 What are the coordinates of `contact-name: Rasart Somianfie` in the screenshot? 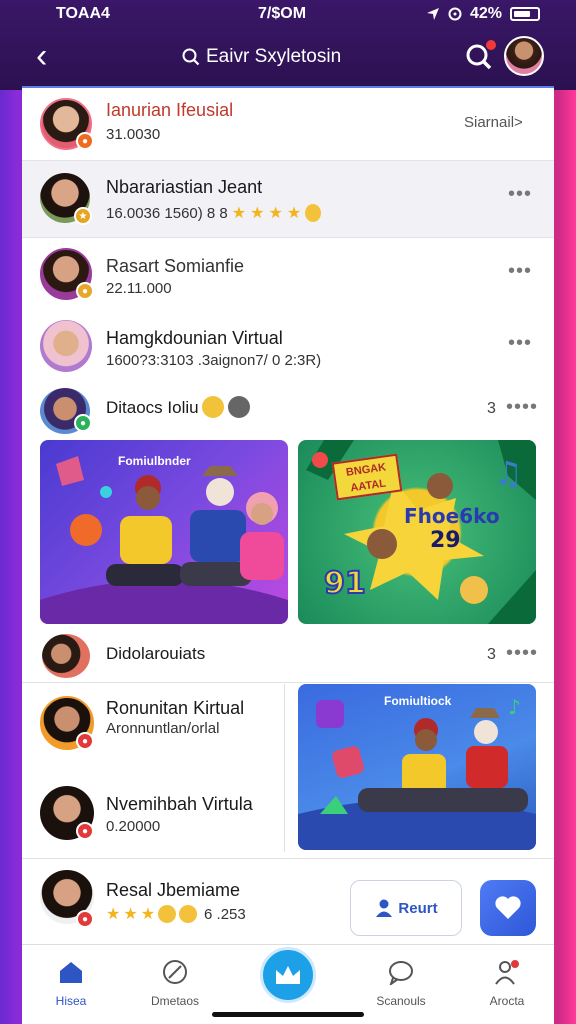 It's located at (175, 266).